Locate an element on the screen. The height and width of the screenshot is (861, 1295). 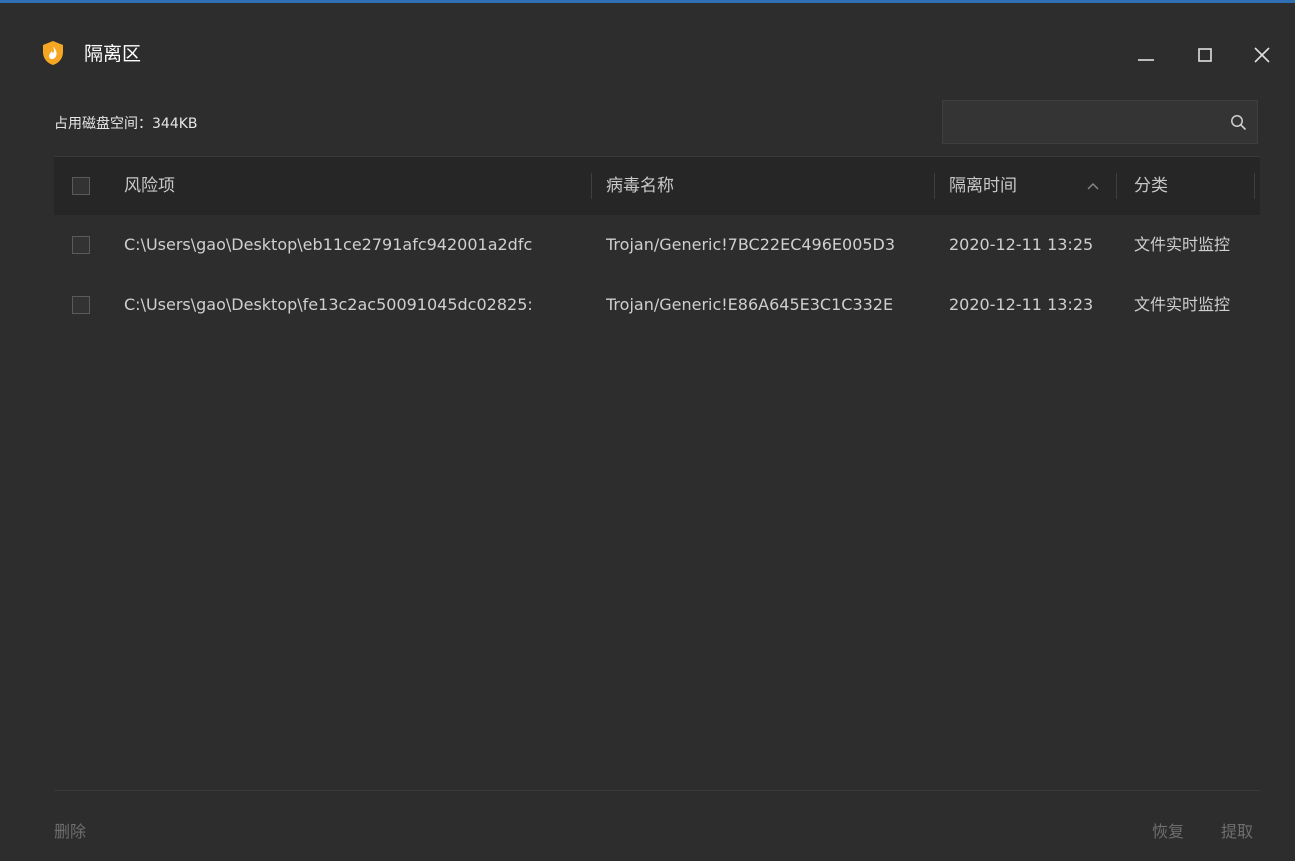
shield-logo-icon is located at coordinates (53, 53).